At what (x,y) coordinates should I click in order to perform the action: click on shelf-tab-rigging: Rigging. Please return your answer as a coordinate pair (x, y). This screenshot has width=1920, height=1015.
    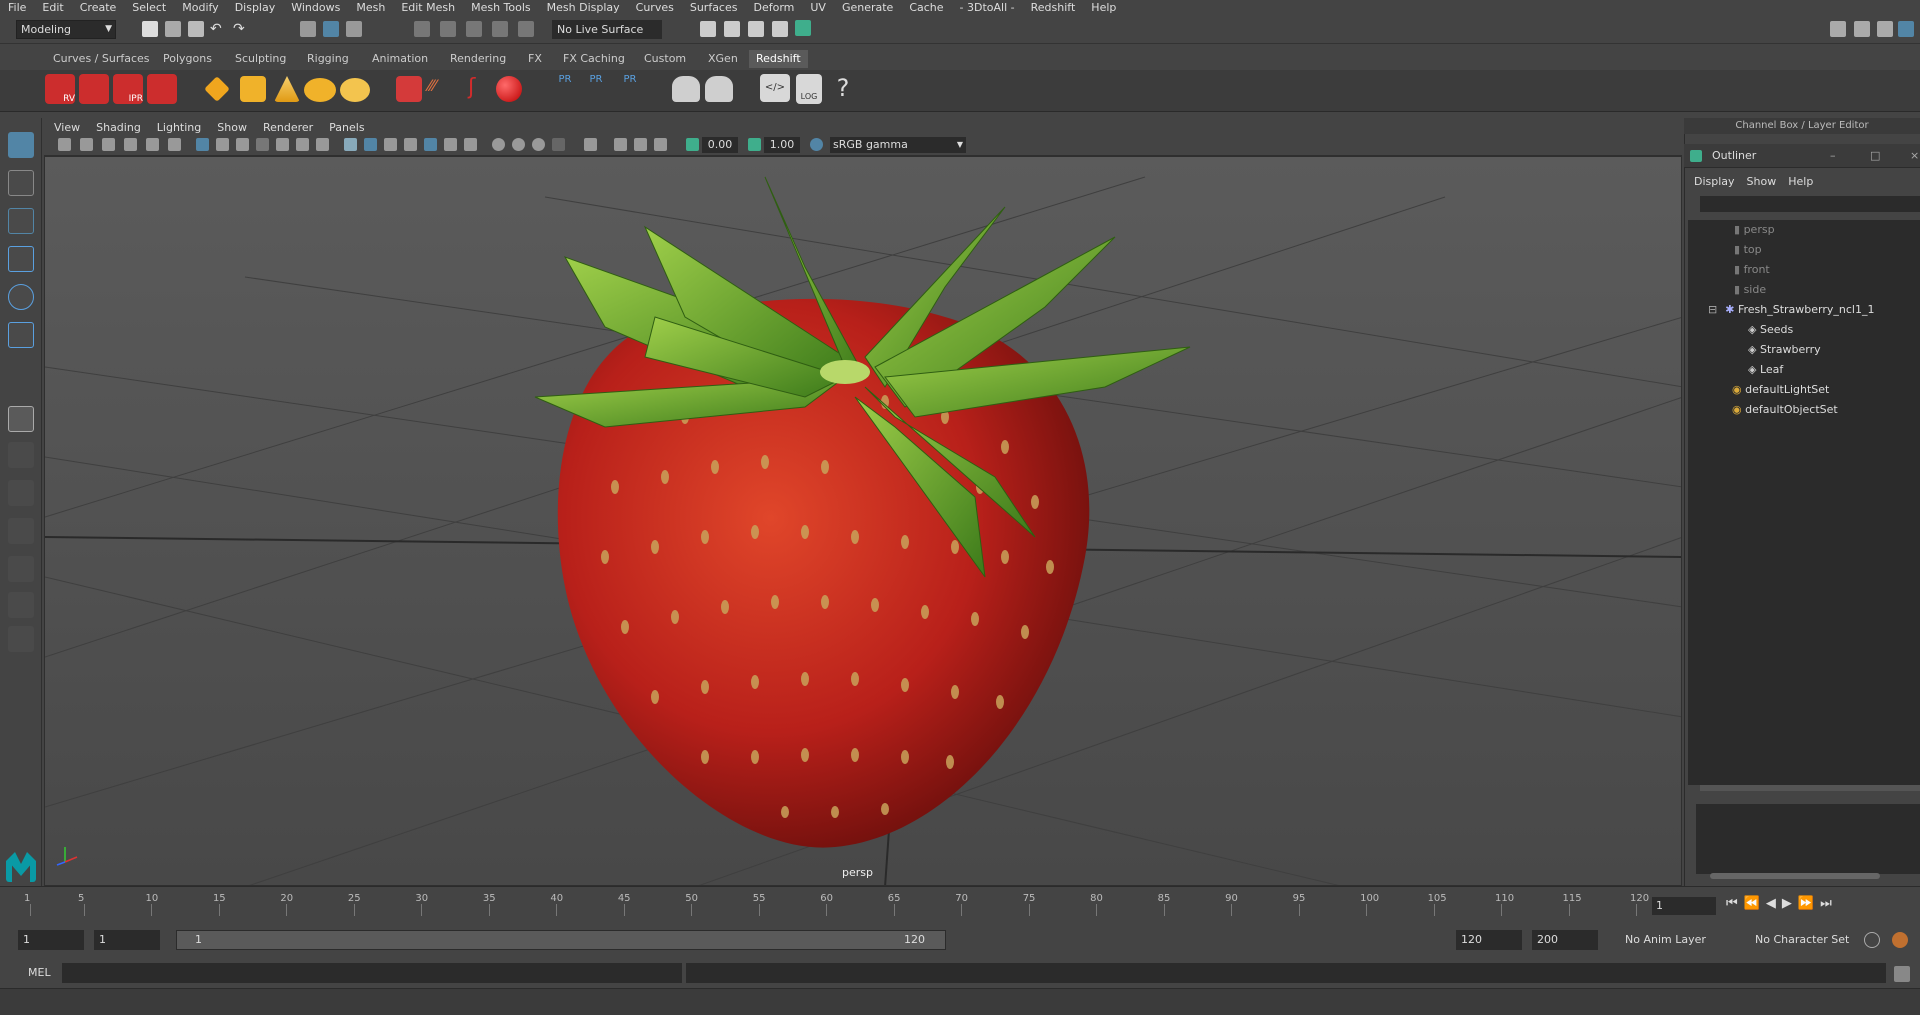
    Looking at the image, I should click on (328, 59).